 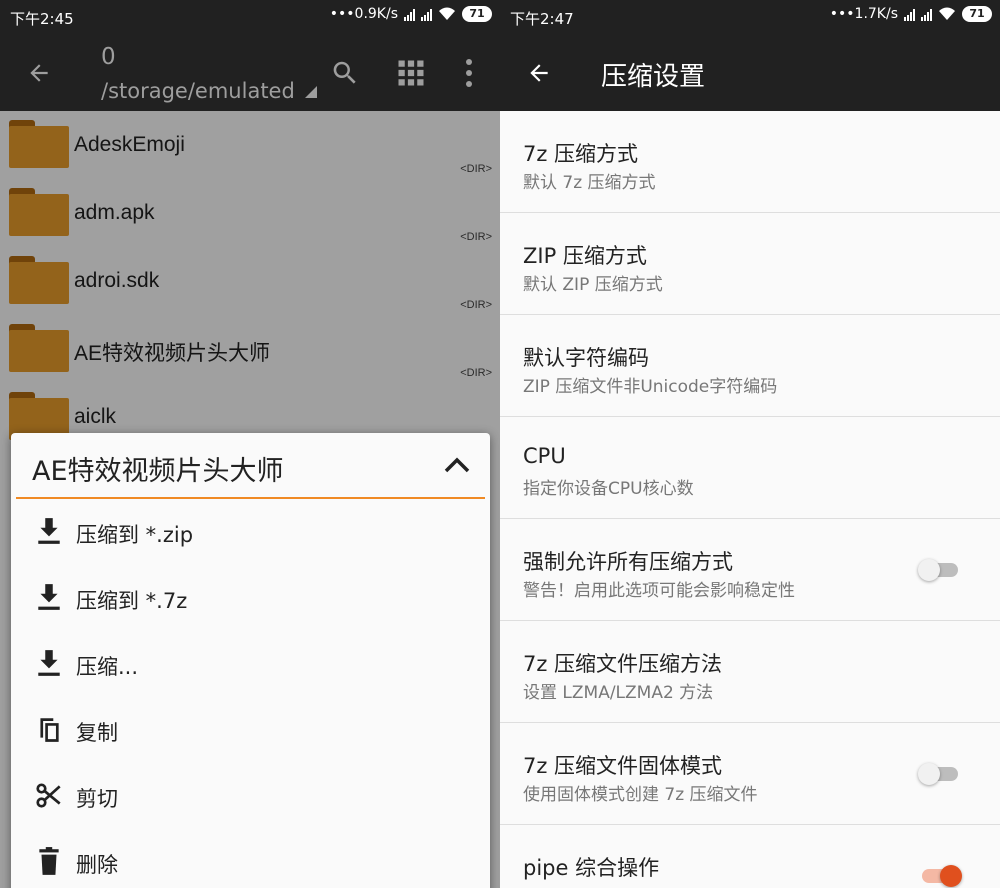 I want to click on app-bar: 0 /storage/emulated, so click(x=250, y=72).